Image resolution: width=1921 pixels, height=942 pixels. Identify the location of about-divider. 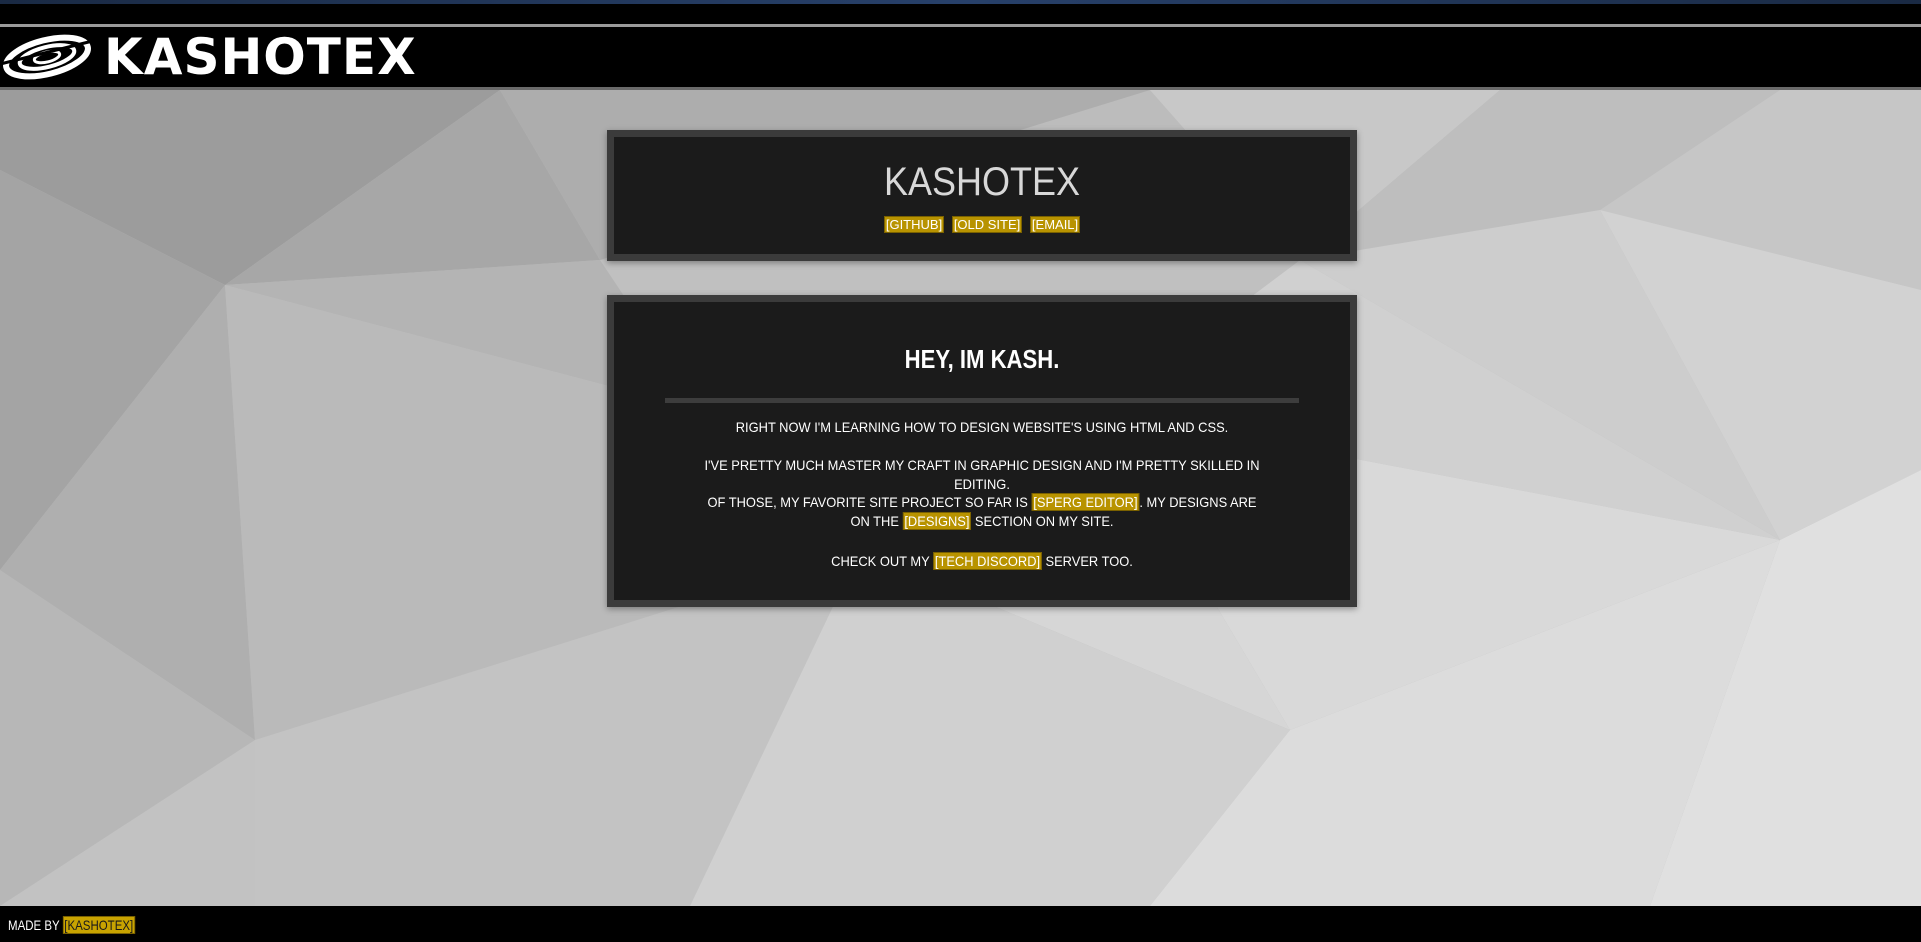
(982, 400).